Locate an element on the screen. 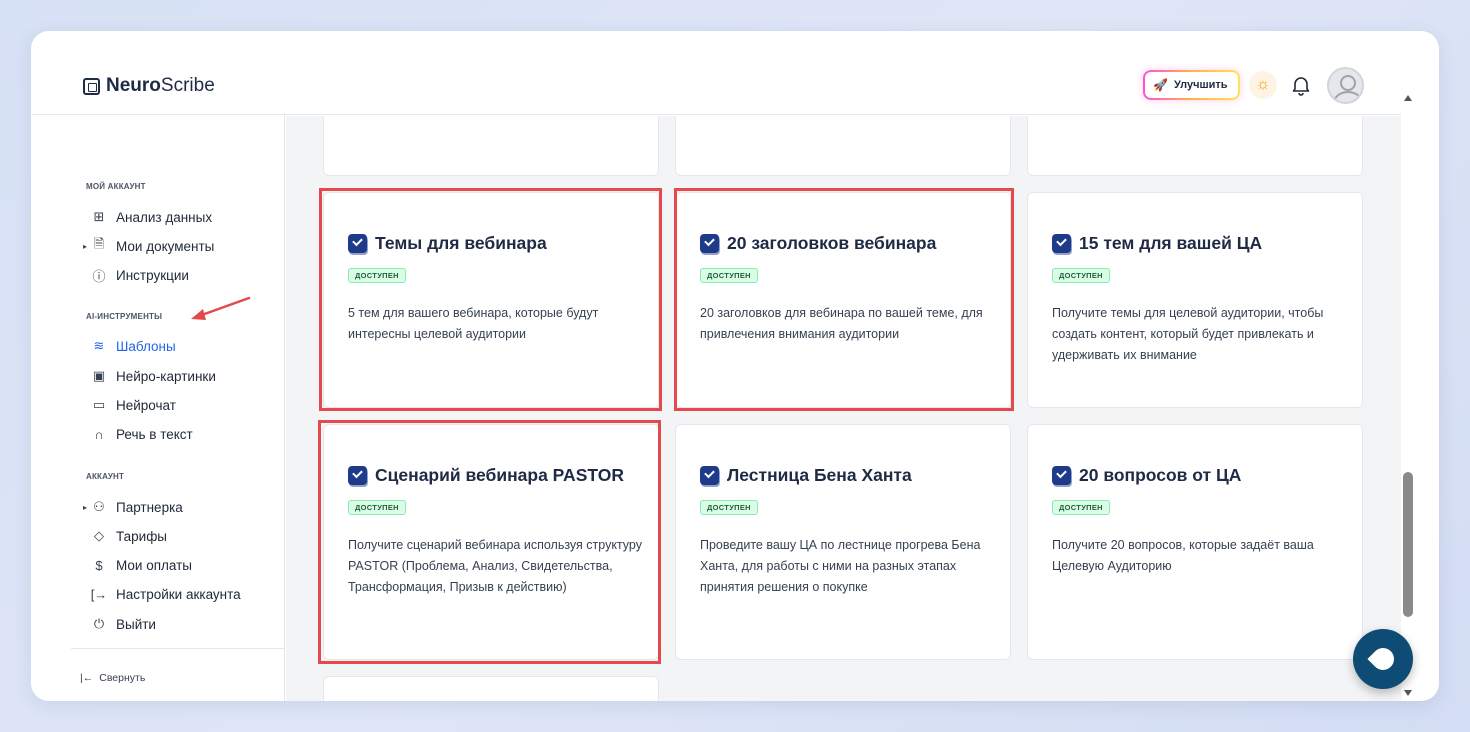  brand-logo: NeuroScribe is located at coordinates (149, 86).